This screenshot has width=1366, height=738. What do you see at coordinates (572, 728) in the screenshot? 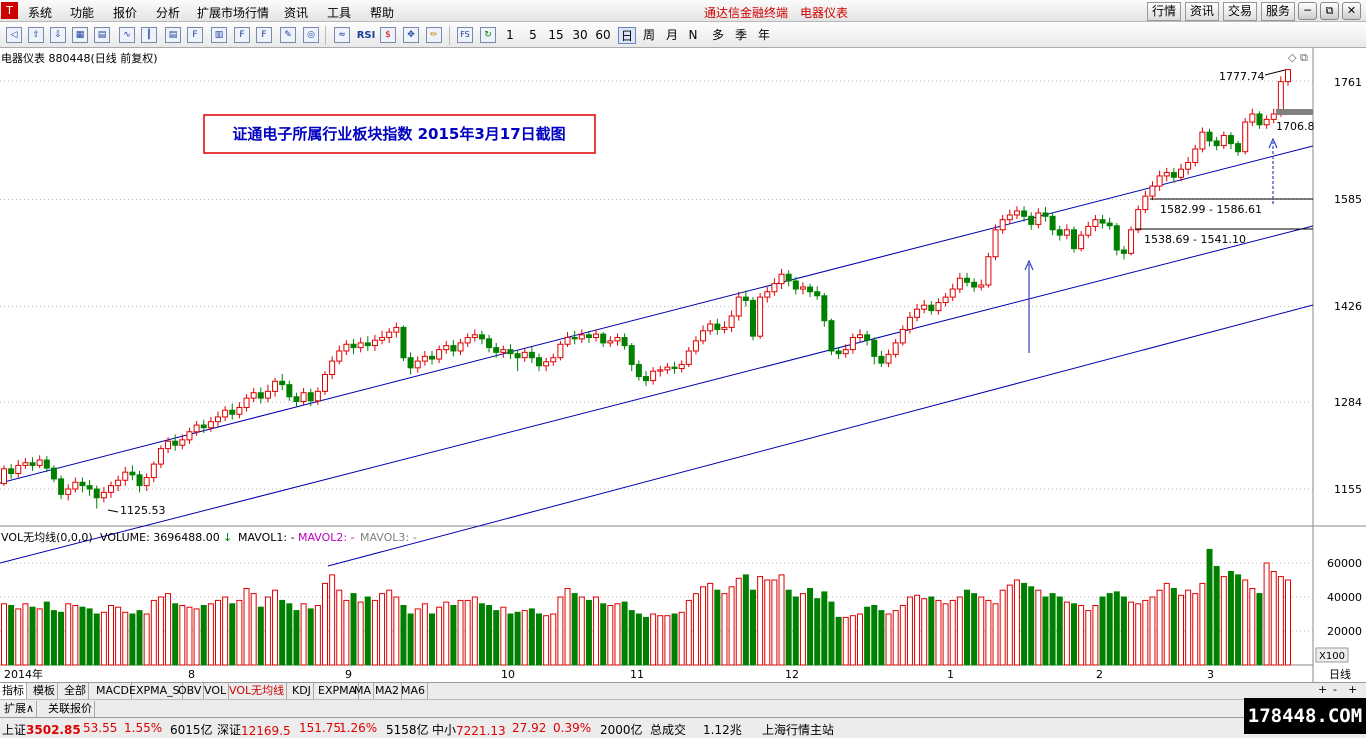
I see `smb-pct: 0.39%` at bounding box center [572, 728].